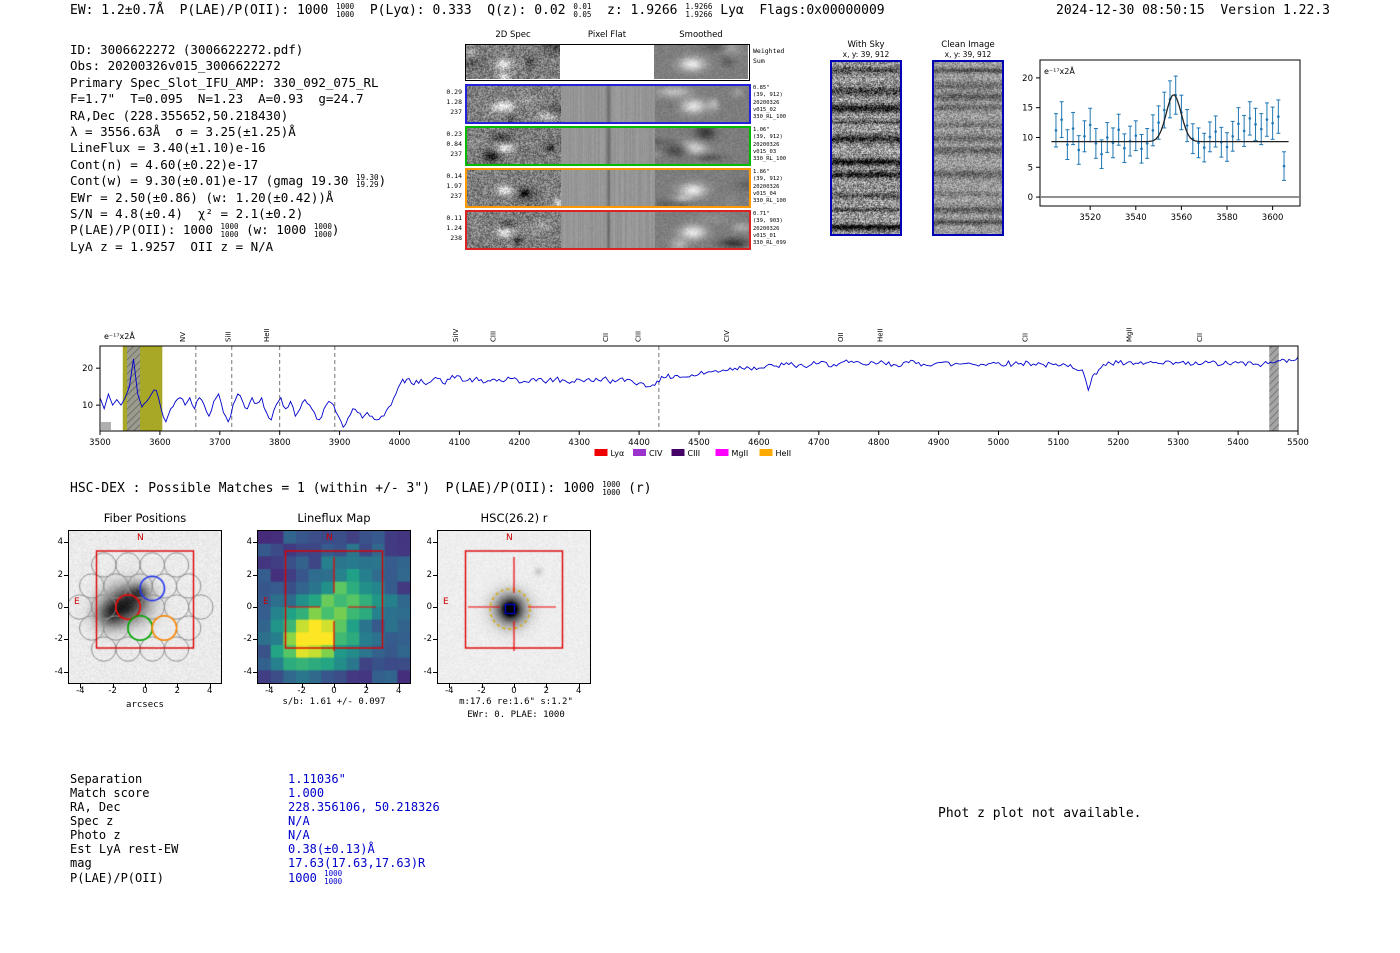 The image size is (1400, 953). I want to click on match-row-label: mag, so click(81, 863).